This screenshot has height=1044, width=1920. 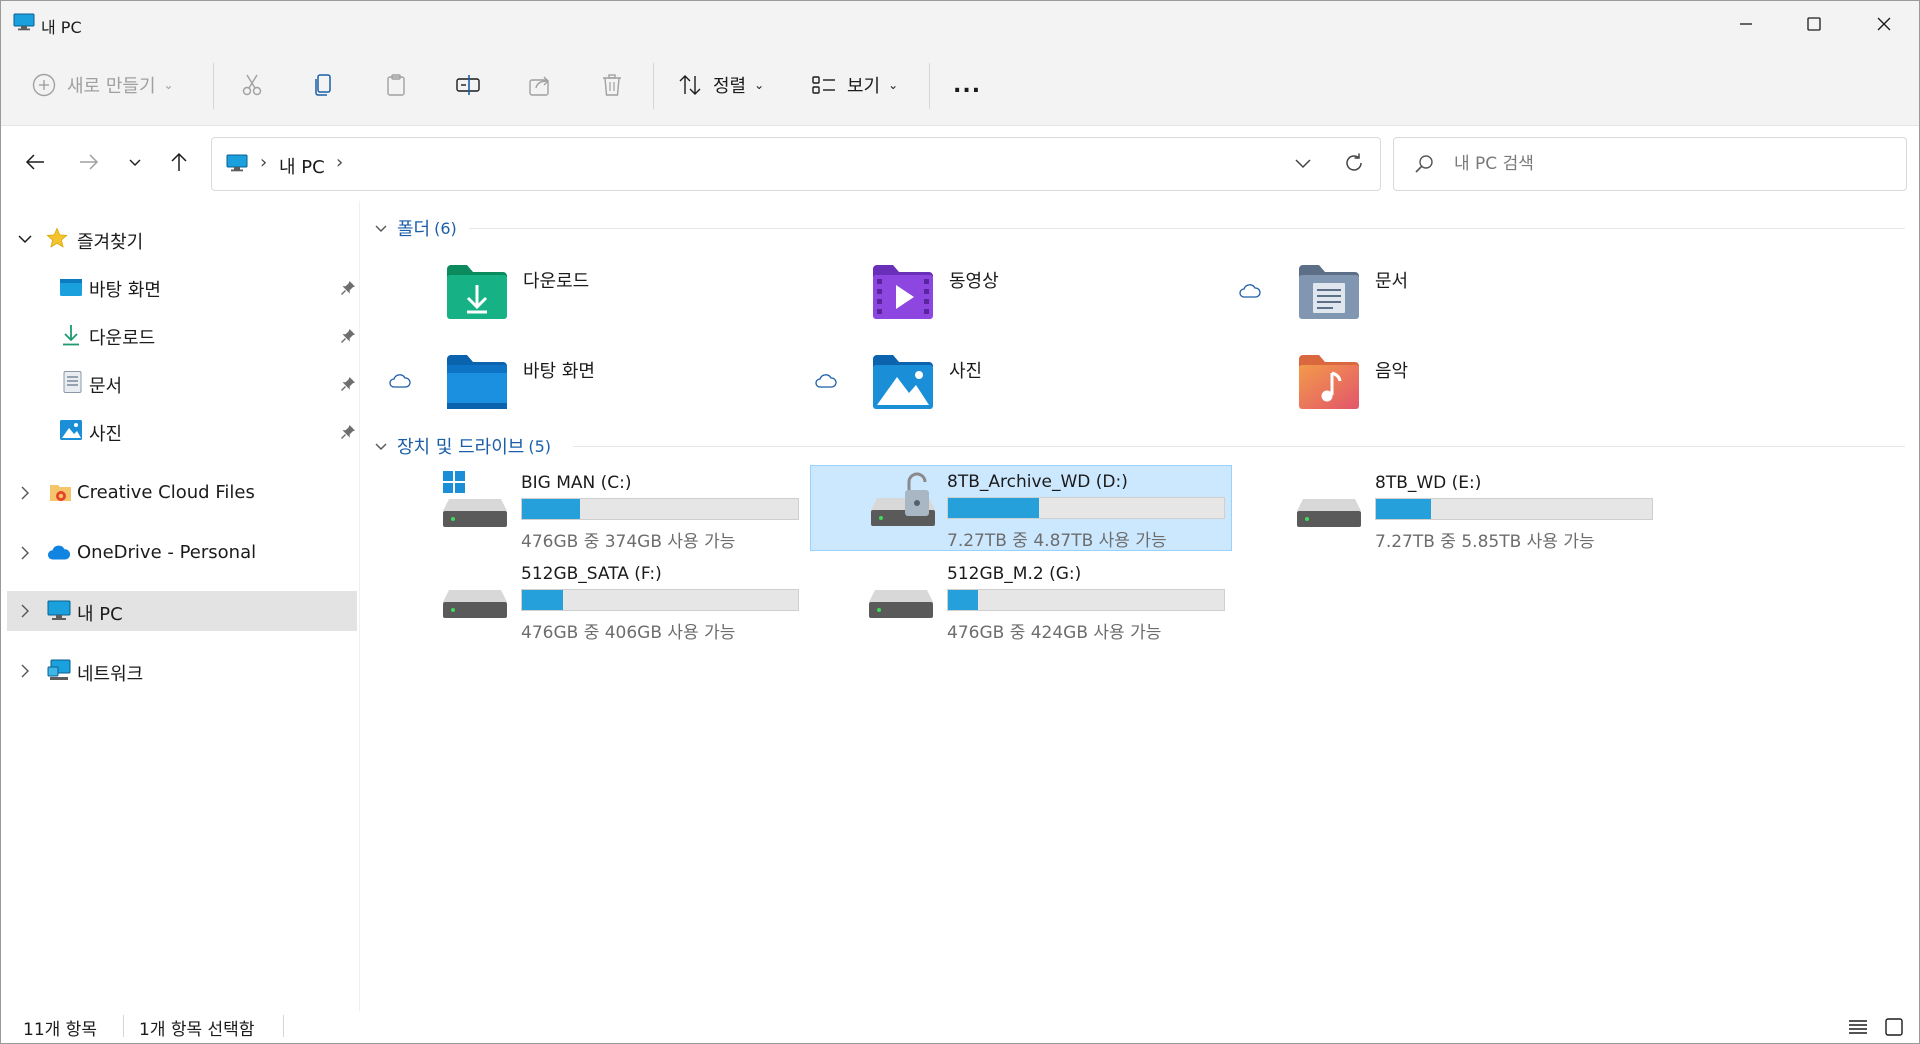 I want to click on folder-tile-downloads: 다운로드, so click(x=655, y=303).